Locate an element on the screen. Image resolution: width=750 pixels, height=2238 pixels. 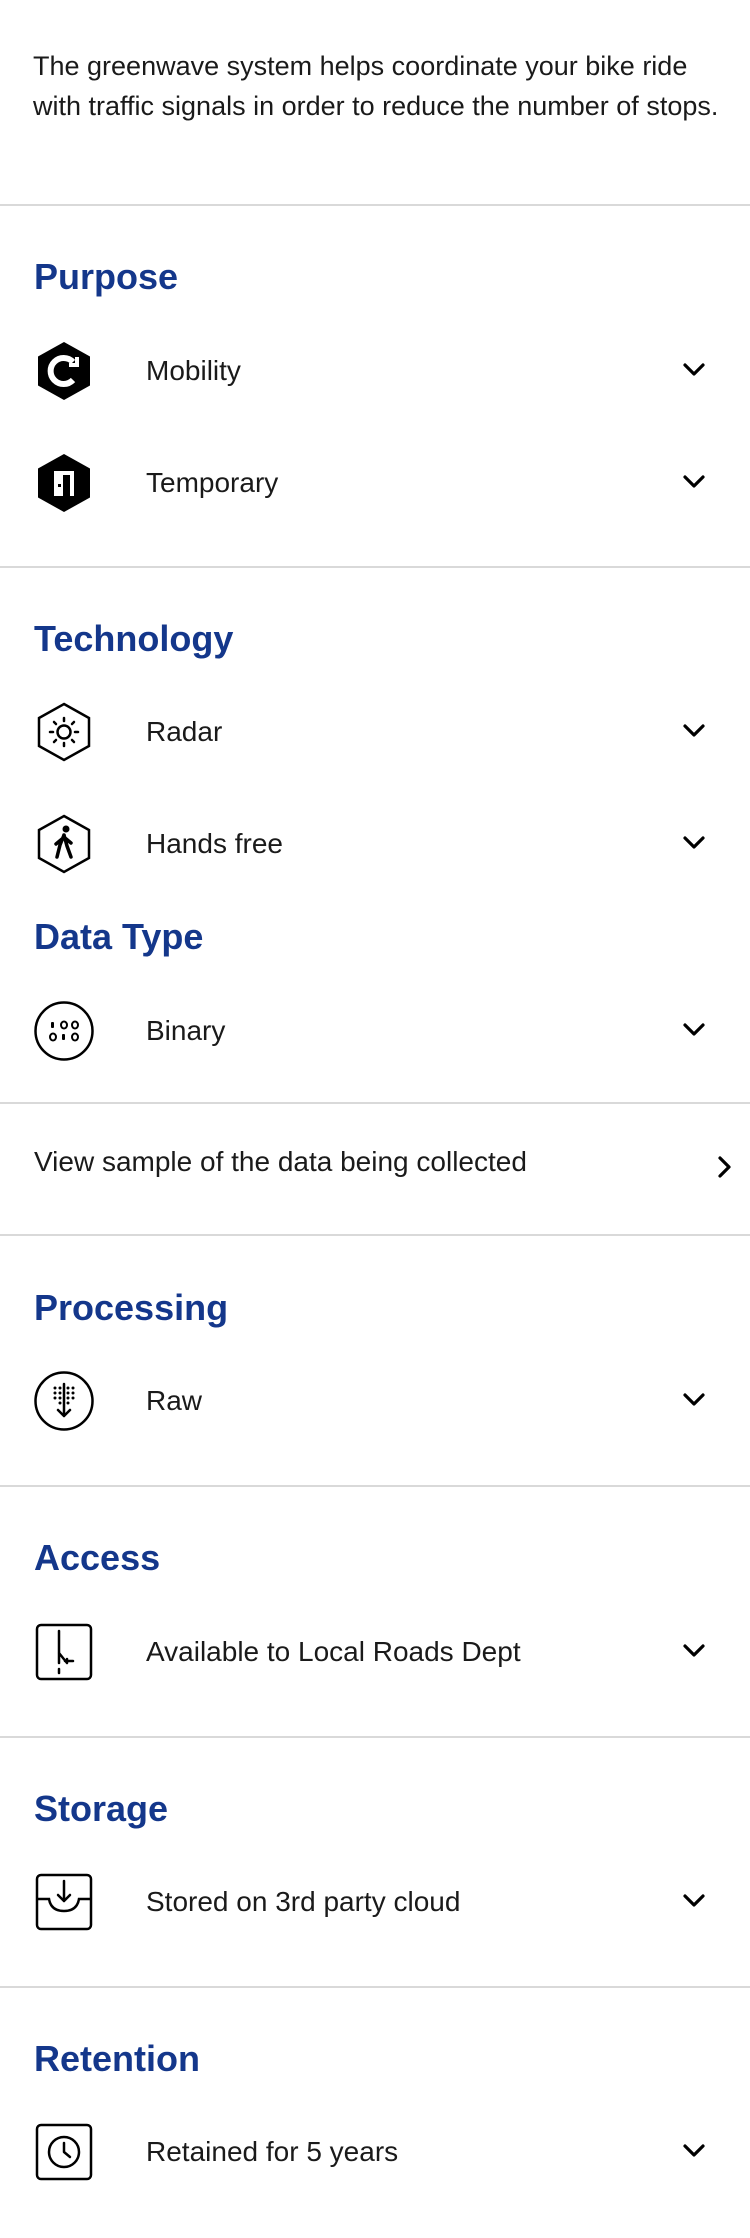
row-binary: Binary is located at coordinates (375, 1030).